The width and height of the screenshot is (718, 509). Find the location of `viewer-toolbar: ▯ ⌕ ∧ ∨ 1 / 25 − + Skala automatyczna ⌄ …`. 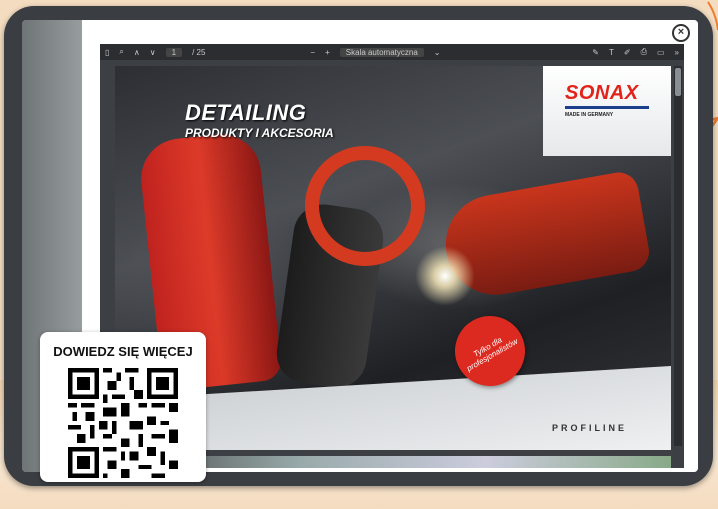

viewer-toolbar: ▯ ⌕ ∧ ∨ 1 / 25 − + Skala automatyczna ⌄ … is located at coordinates (392, 52).